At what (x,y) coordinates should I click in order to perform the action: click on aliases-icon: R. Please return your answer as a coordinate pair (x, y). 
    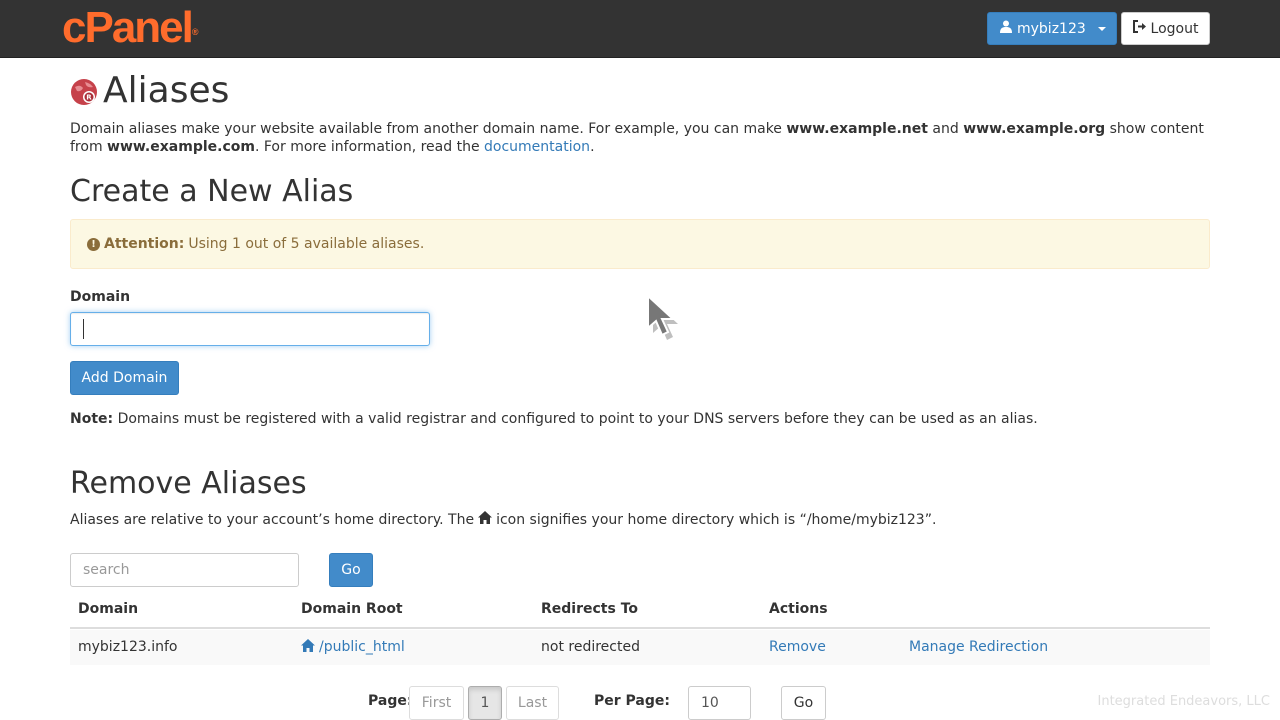
    Looking at the image, I should click on (84, 92).